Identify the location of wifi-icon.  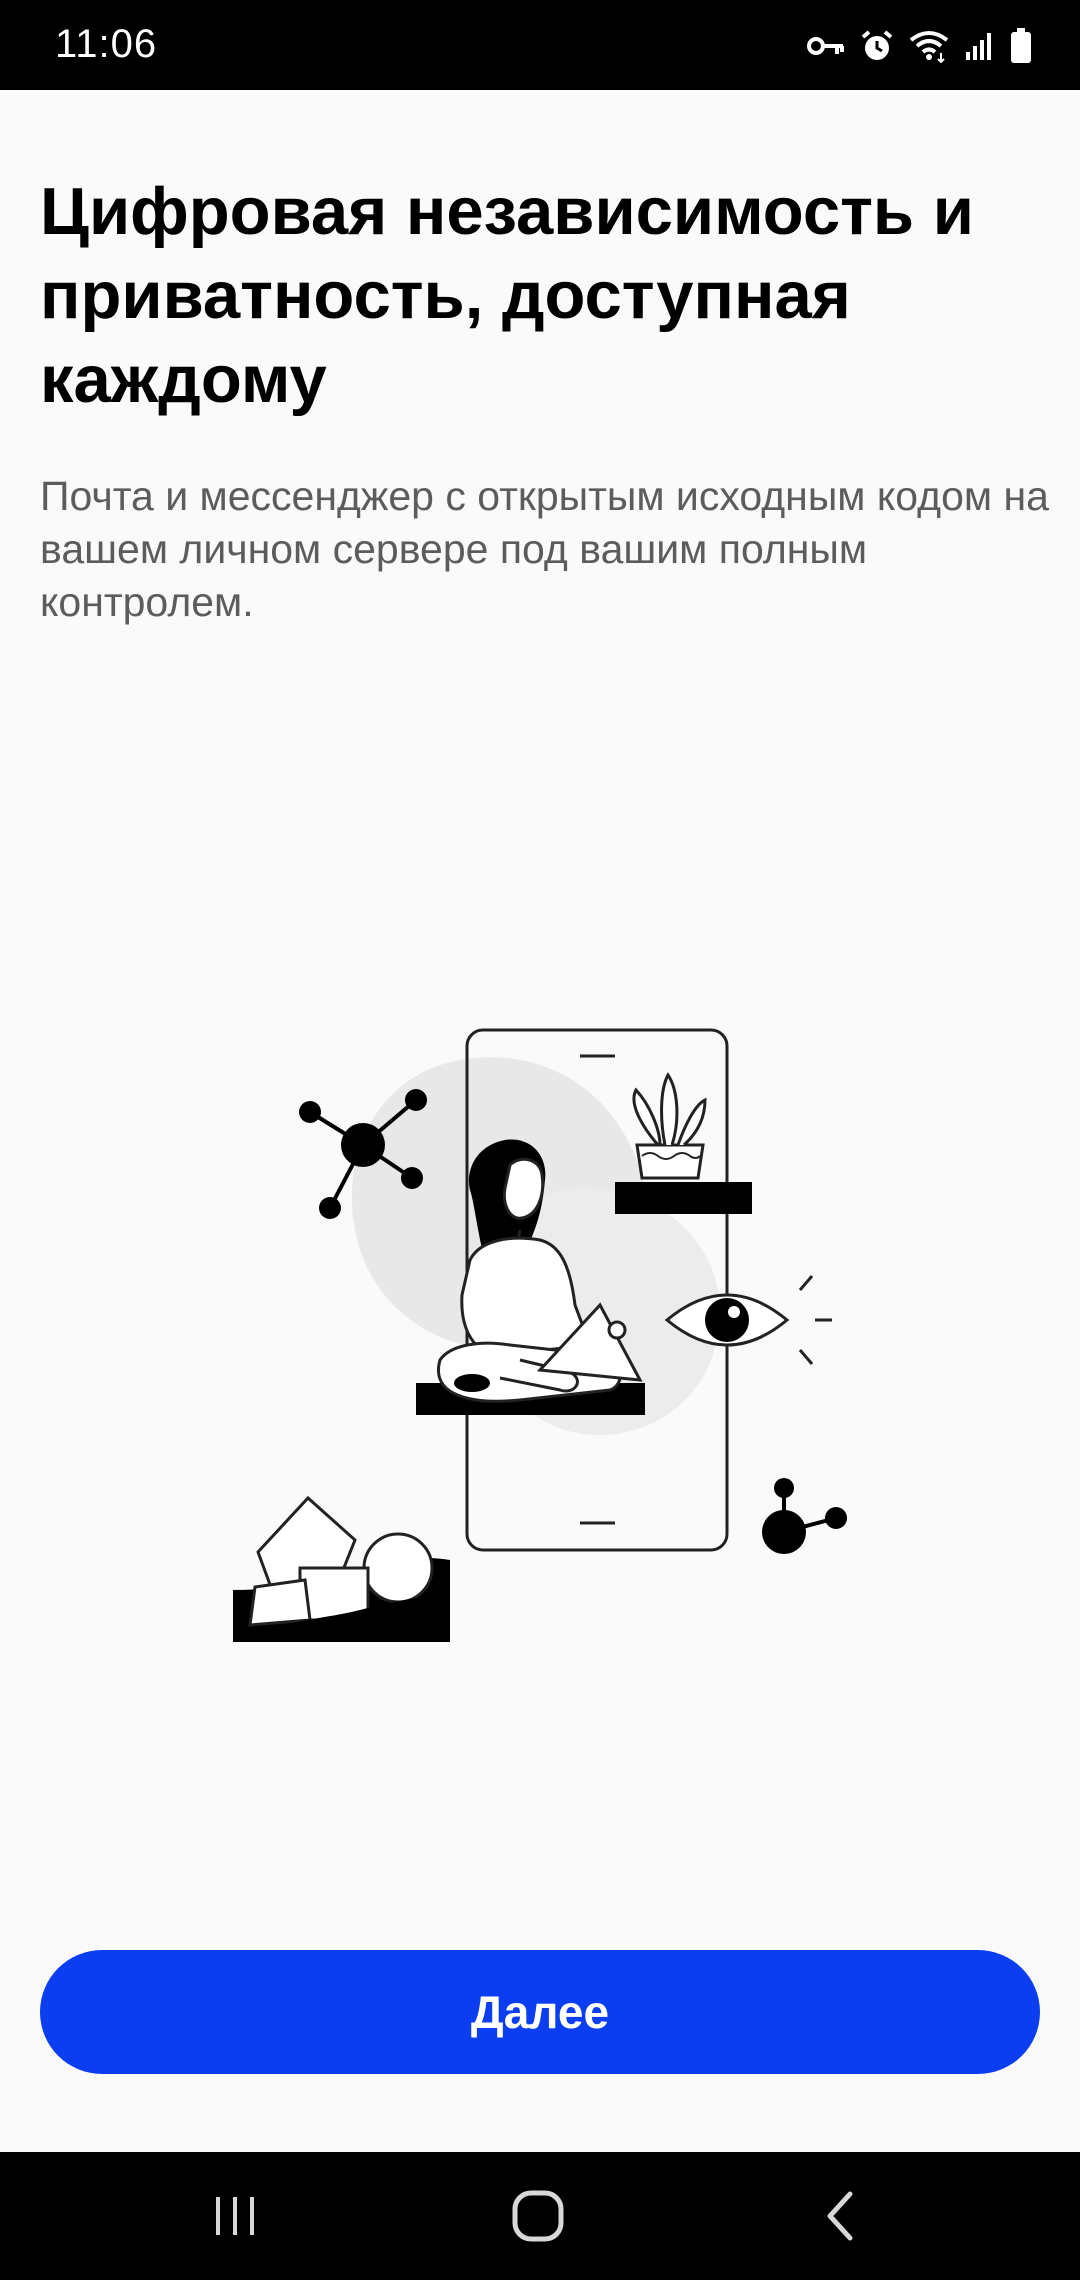
(929, 47).